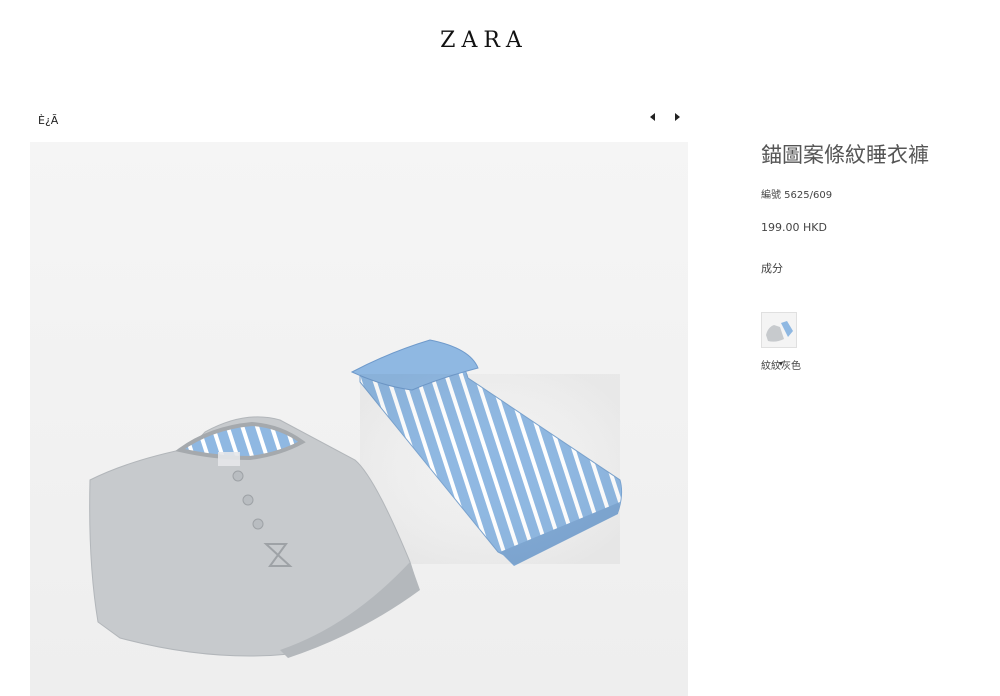 This screenshot has width=1000, height=696. Describe the element at coordinates (794, 227) in the screenshot. I see `product-price: 199.00 HKD` at that location.